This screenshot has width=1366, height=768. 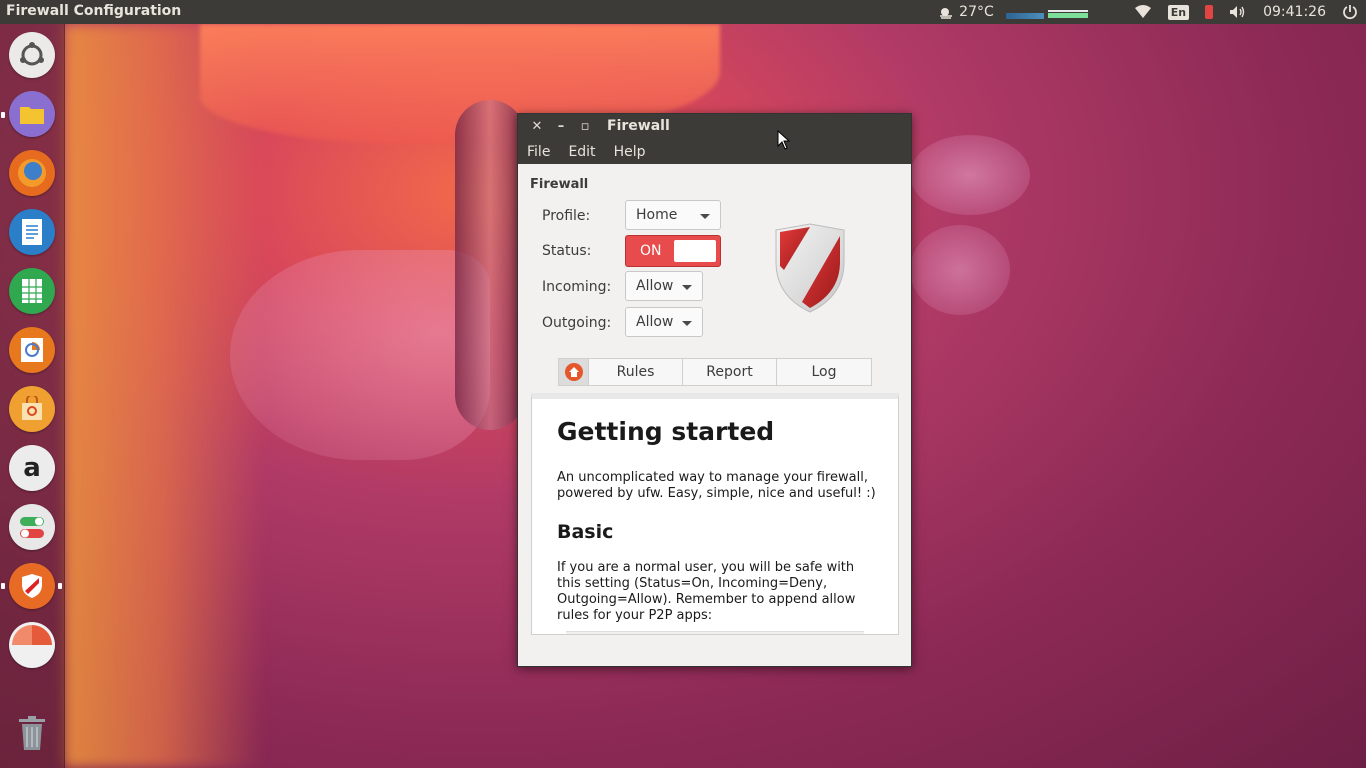 What do you see at coordinates (630, 152) in the screenshot?
I see `menu-help: Help` at bounding box center [630, 152].